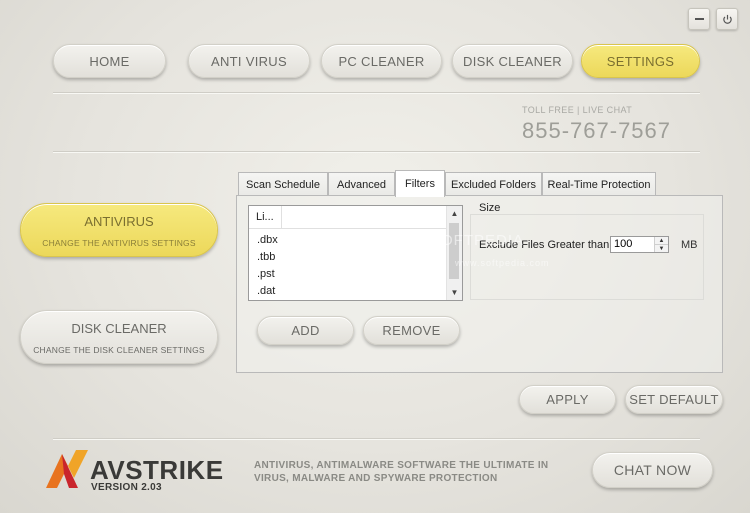 This screenshot has height=513, width=750. I want to click on list-item: .tbb, so click(266, 257).